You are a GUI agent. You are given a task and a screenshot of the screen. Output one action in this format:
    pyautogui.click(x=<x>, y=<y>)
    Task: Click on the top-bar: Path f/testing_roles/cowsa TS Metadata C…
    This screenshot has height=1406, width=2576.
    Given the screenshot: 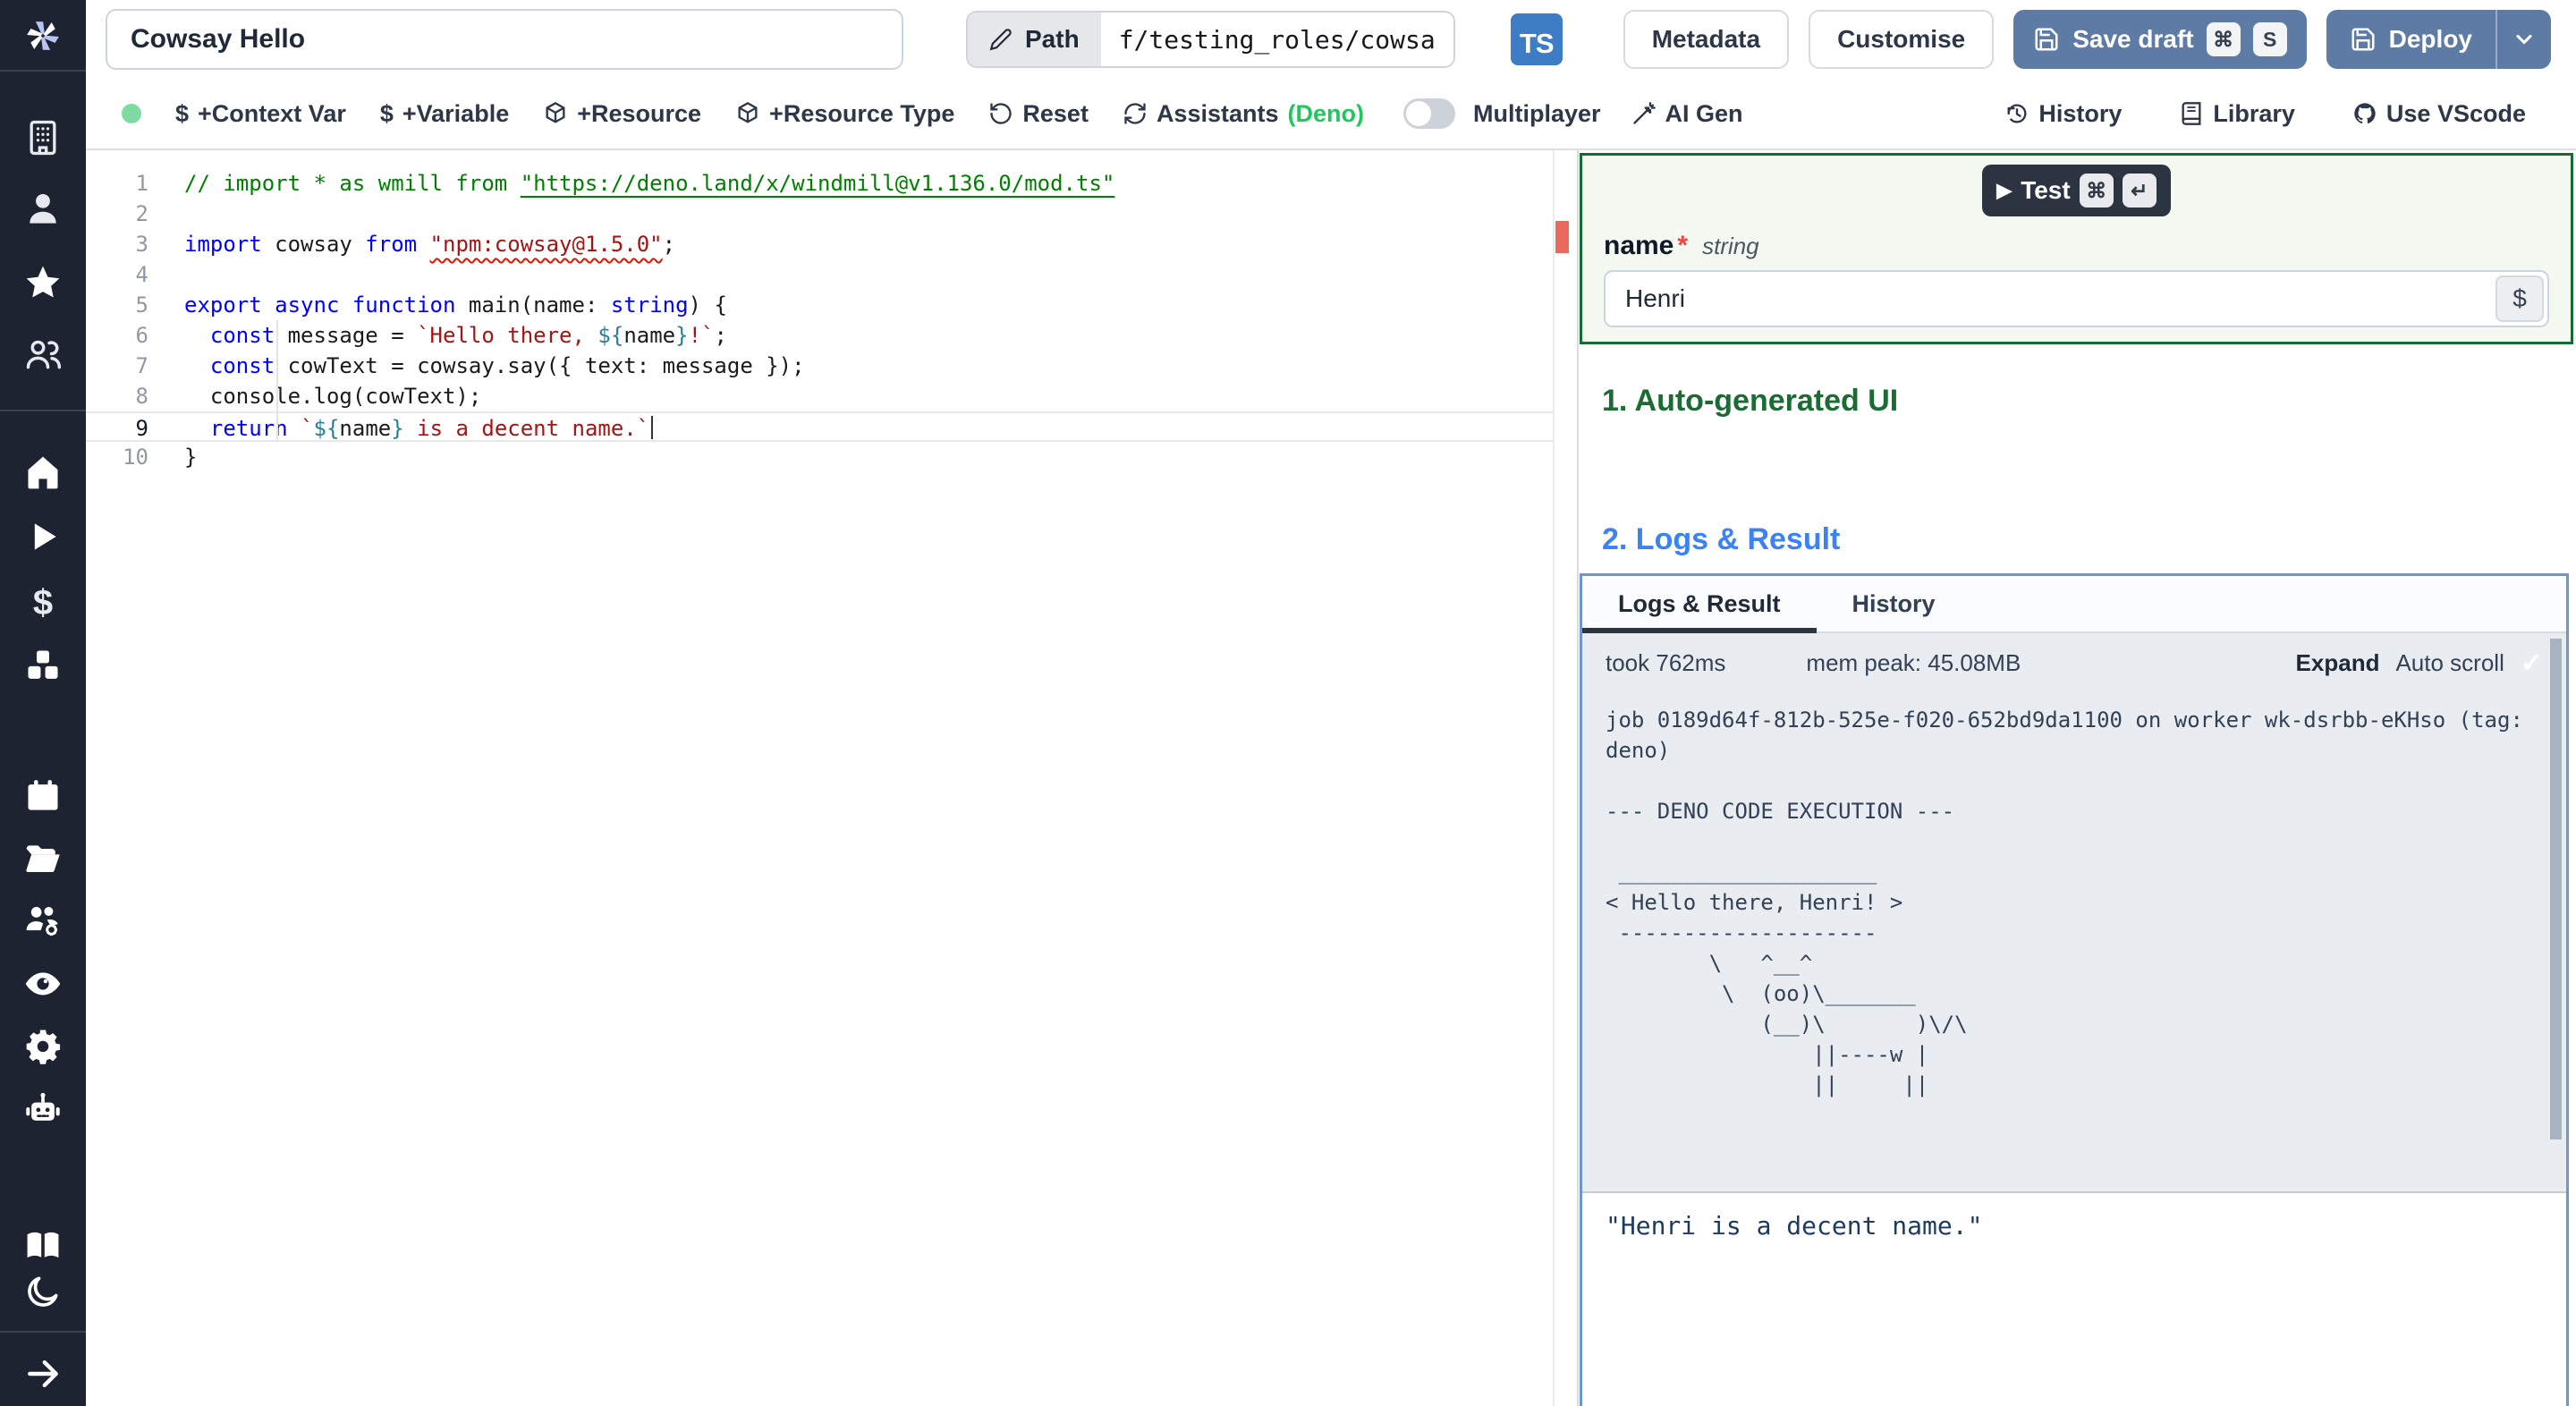 What is the action you would take?
    pyautogui.click(x=1331, y=40)
    